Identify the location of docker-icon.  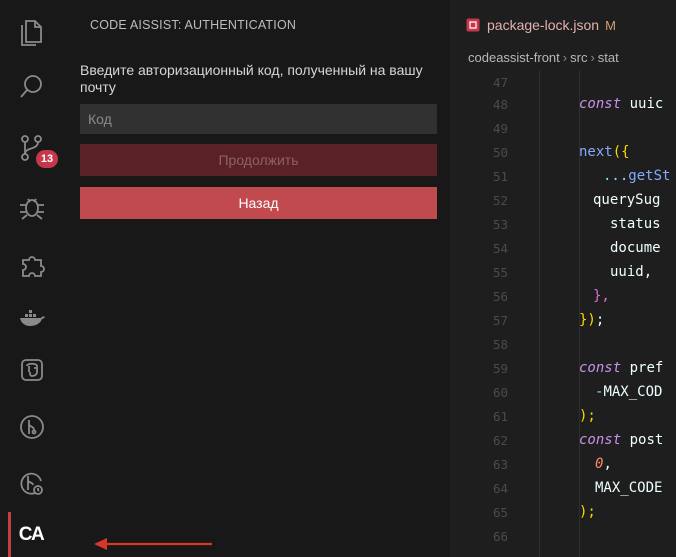
(32, 318).